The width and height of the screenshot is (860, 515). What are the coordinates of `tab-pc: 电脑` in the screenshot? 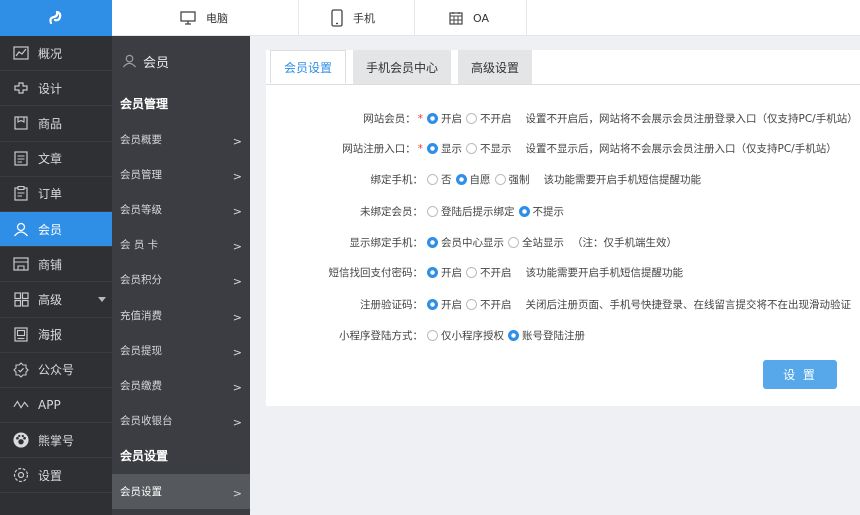 It's located at (205, 18).